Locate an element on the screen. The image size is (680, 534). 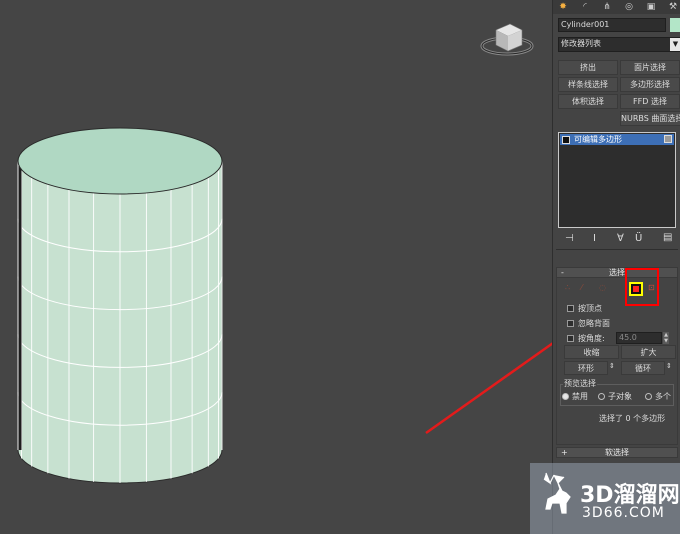
nurbs-surface-select-button: NURBS 曲面选择 is located at coordinates (650, 118).